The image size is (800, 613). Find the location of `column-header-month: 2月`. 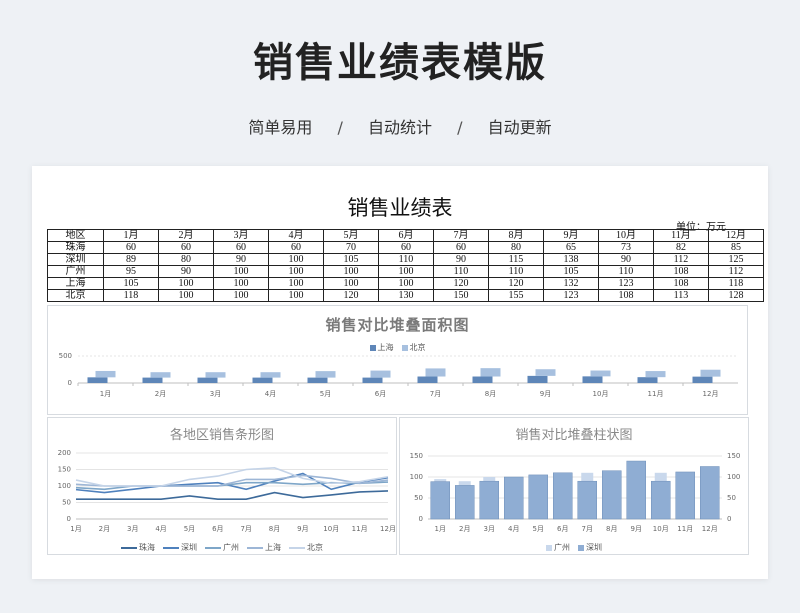

column-header-month: 2月 is located at coordinates (186, 235).